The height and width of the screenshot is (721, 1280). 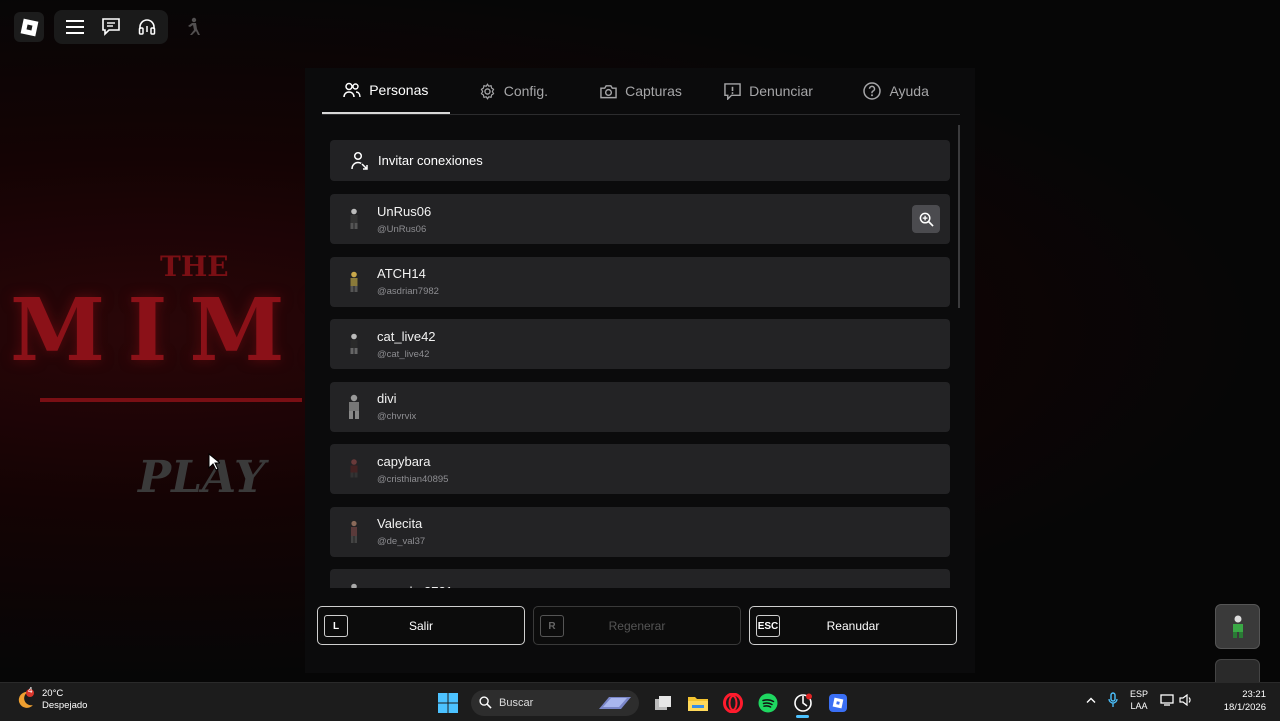 What do you see at coordinates (640, 344) in the screenshot?
I see `player-row: cat_live42 @cat_live42` at bounding box center [640, 344].